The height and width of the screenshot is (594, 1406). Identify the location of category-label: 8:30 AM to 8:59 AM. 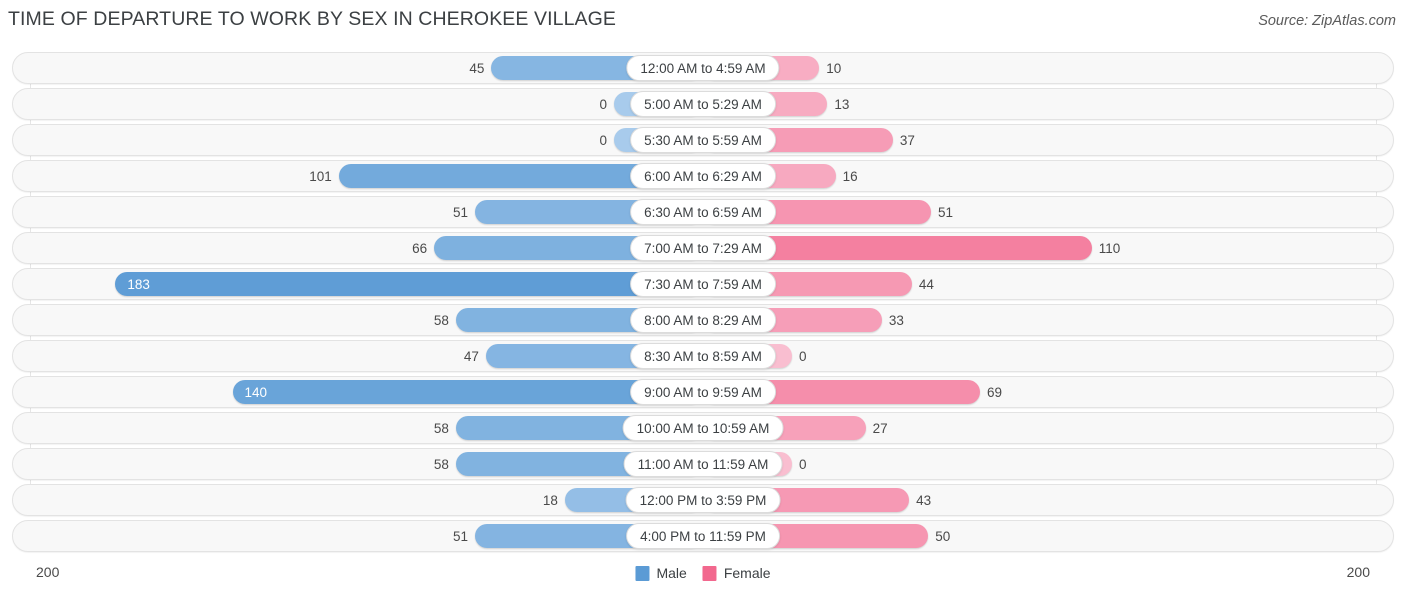
(703, 356).